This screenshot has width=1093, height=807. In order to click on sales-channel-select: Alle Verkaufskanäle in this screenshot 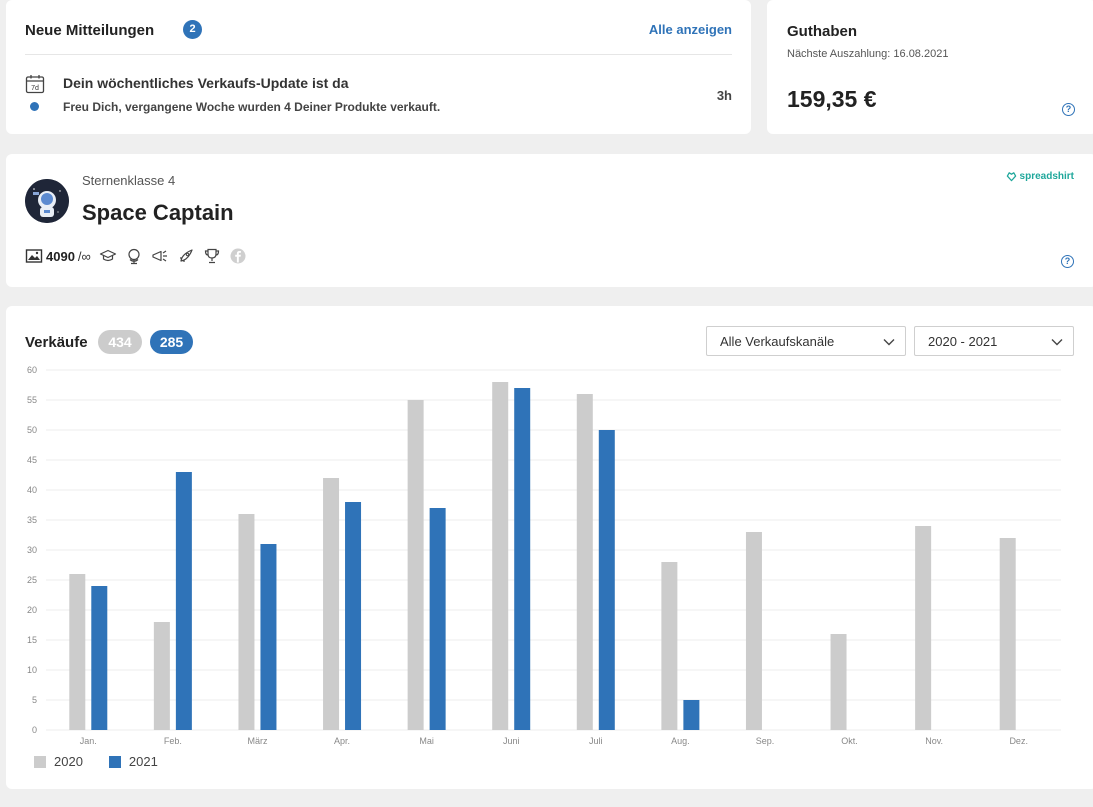, I will do `click(806, 341)`.